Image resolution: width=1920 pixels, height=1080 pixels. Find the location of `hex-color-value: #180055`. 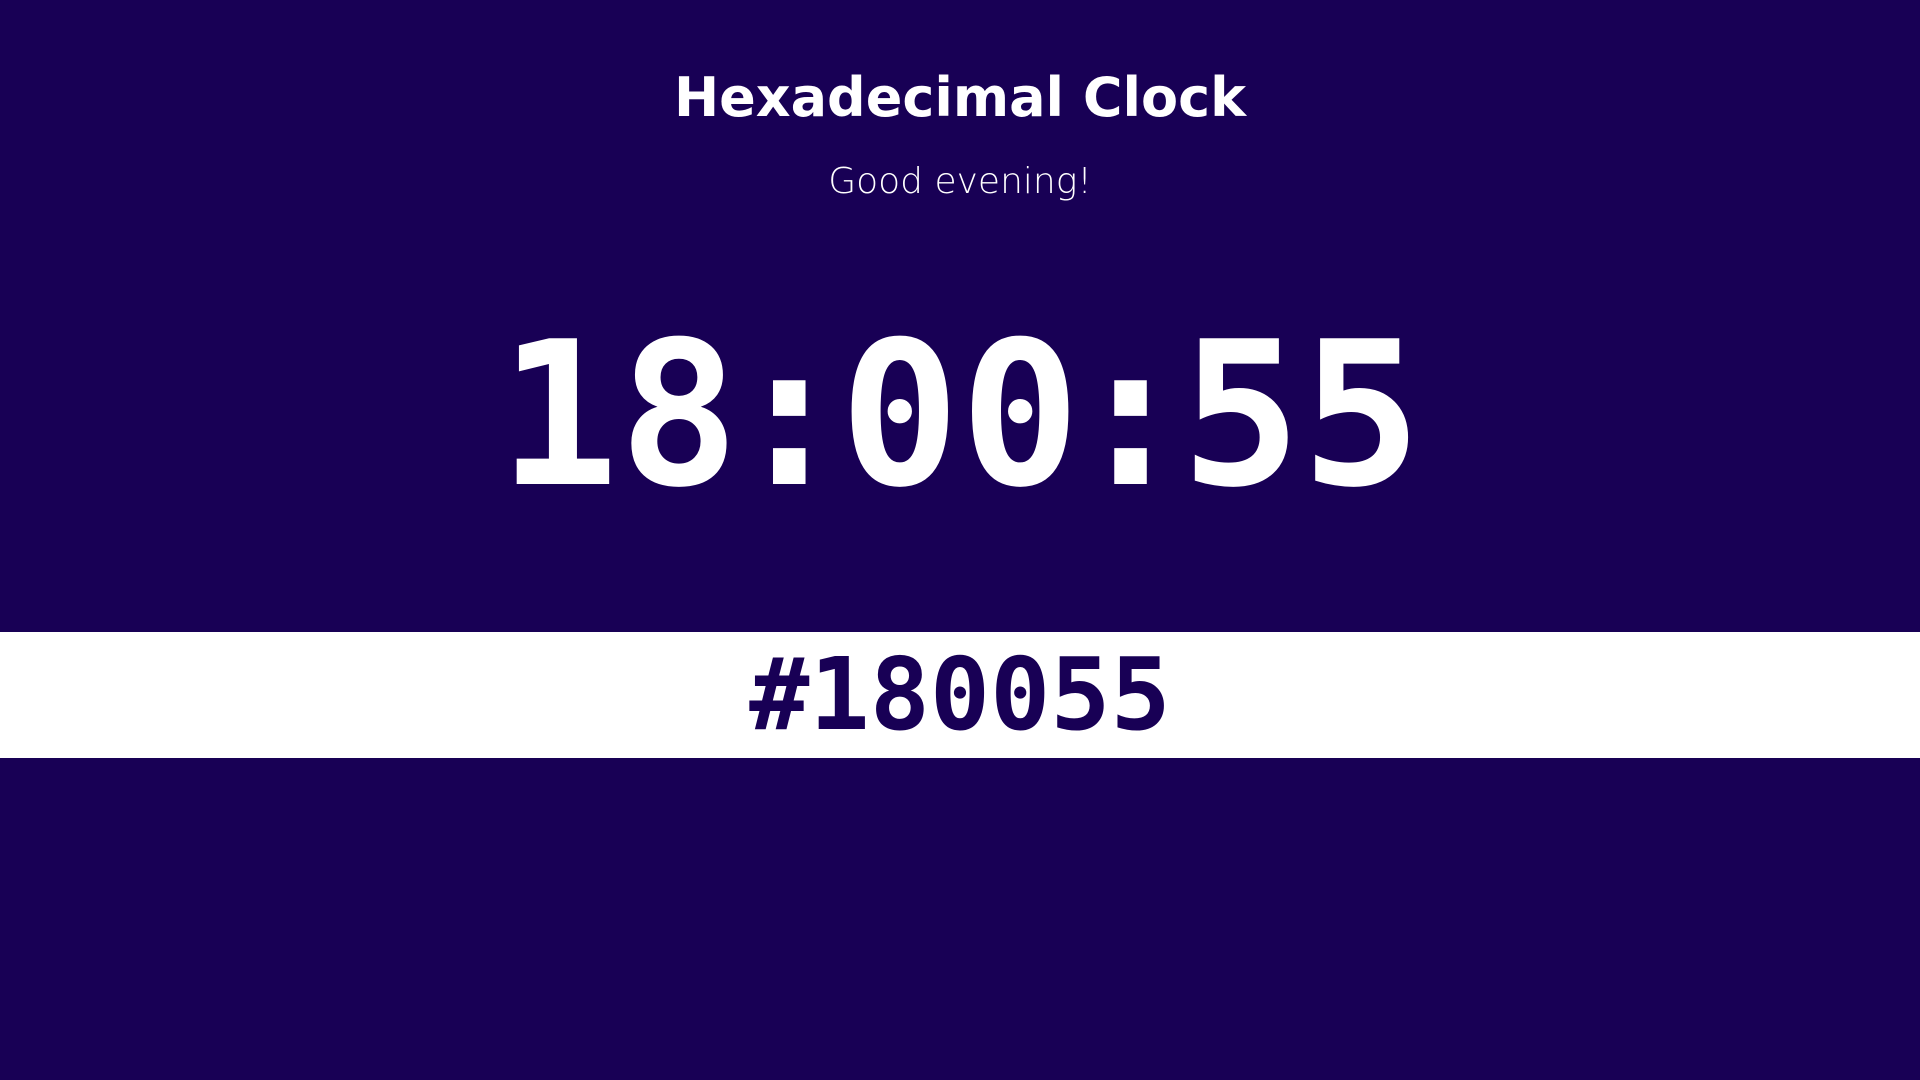

hex-color-value: #180055 is located at coordinates (960, 694).